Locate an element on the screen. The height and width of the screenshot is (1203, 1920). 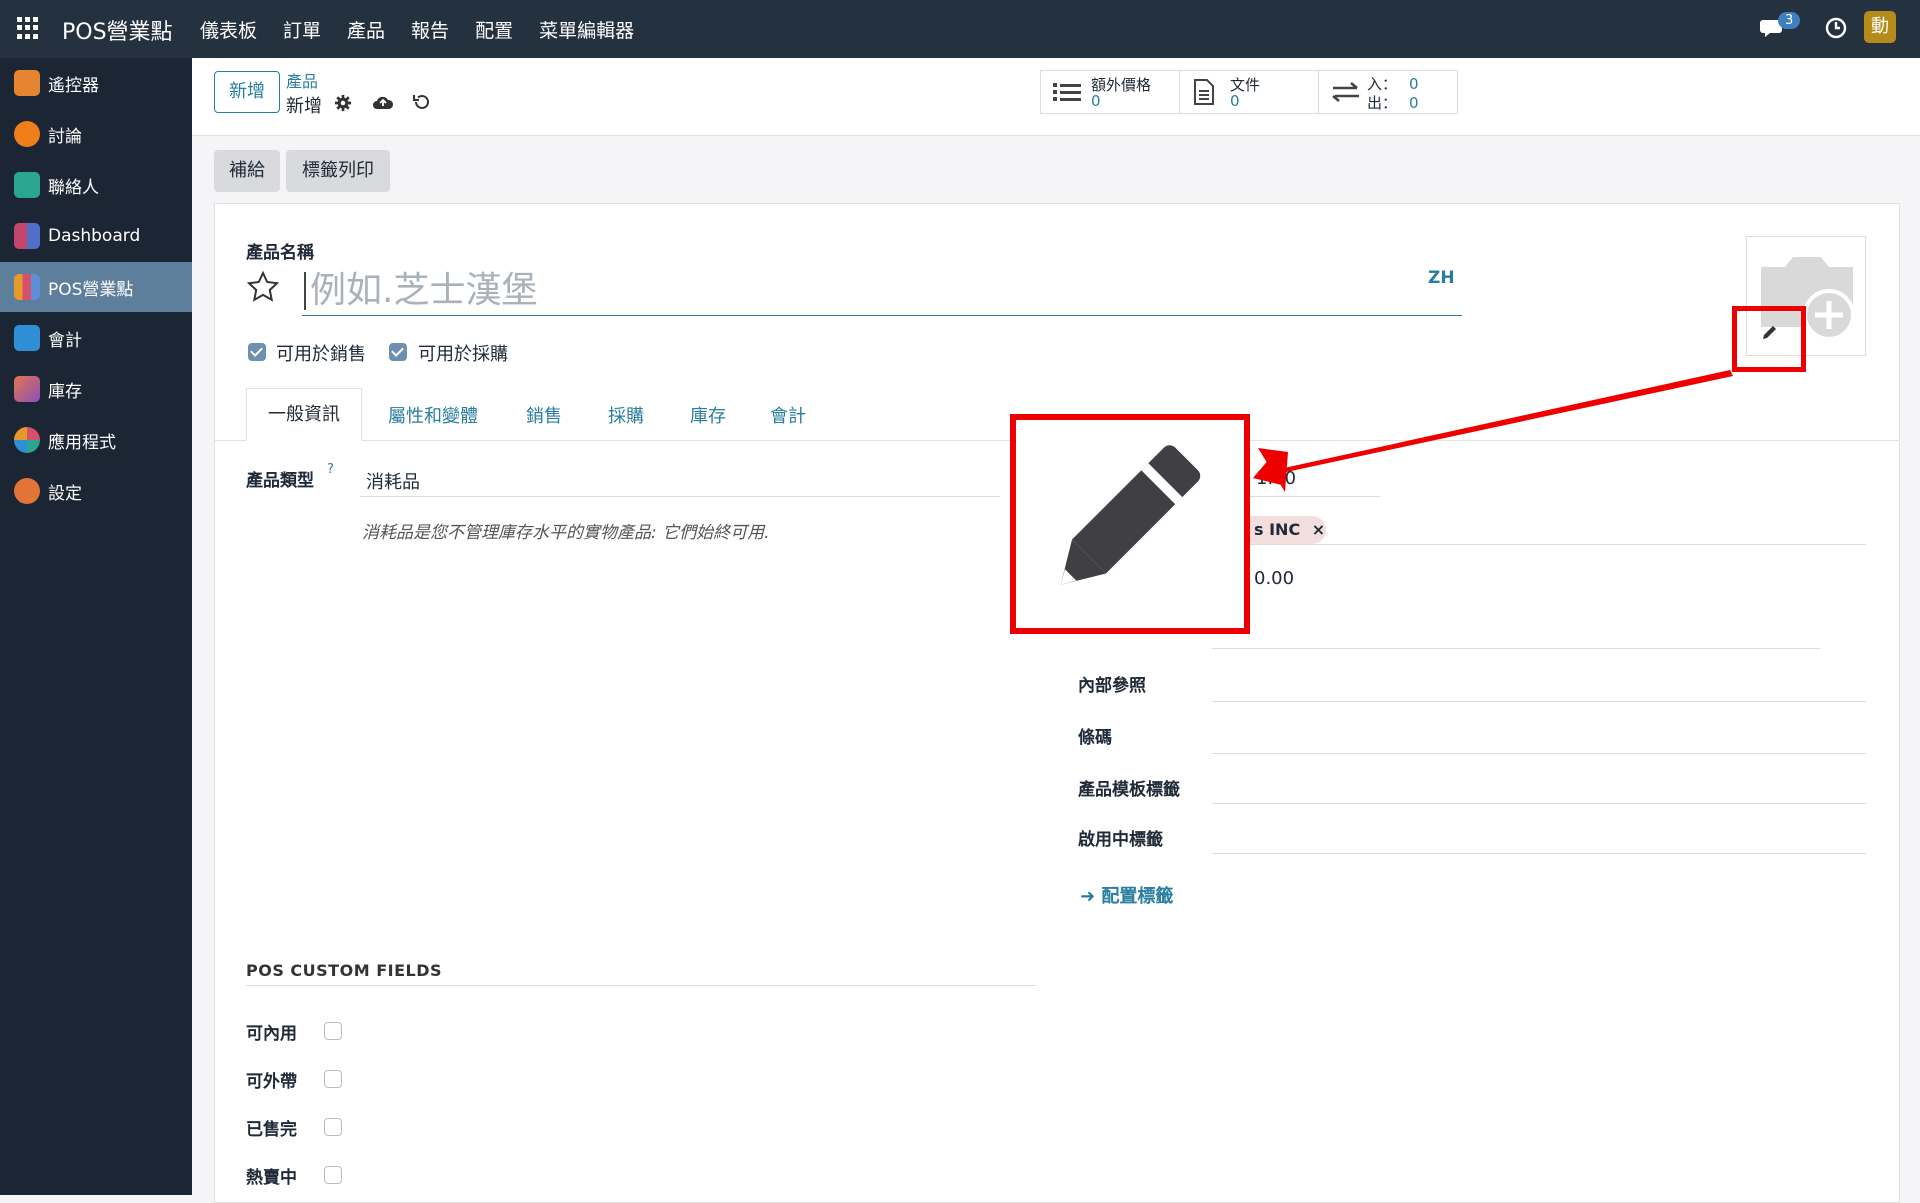
zoomed-pencil-panel is located at coordinates (1130, 524).